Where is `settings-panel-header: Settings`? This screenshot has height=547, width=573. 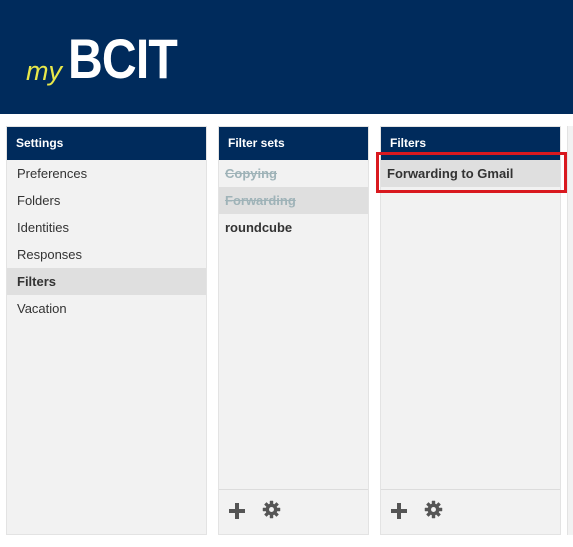
settings-panel-header: Settings is located at coordinates (106, 143).